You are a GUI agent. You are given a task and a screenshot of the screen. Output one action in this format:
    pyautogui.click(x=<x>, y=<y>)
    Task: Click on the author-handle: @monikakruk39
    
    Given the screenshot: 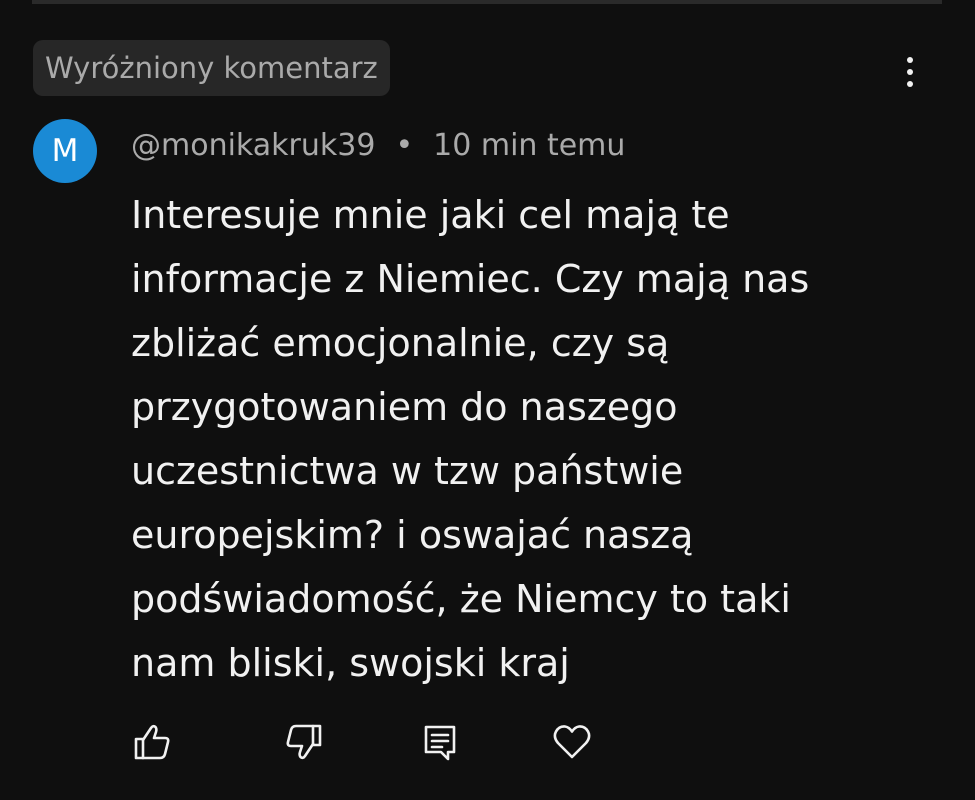 What is the action you would take?
    pyautogui.click(x=253, y=145)
    